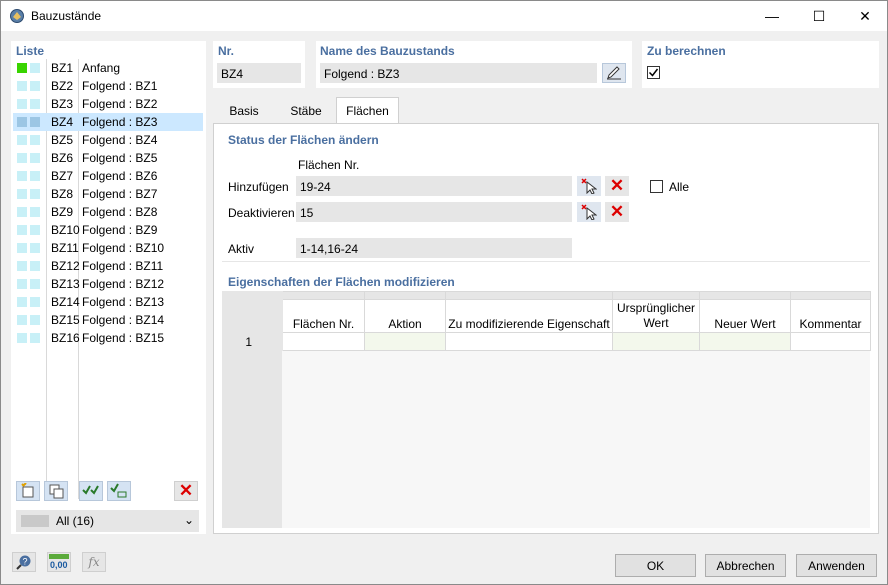  Describe the element at coordinates (120, 176) in the screenshot. I see `list-item-name: Folgend : BZ6` at that location.